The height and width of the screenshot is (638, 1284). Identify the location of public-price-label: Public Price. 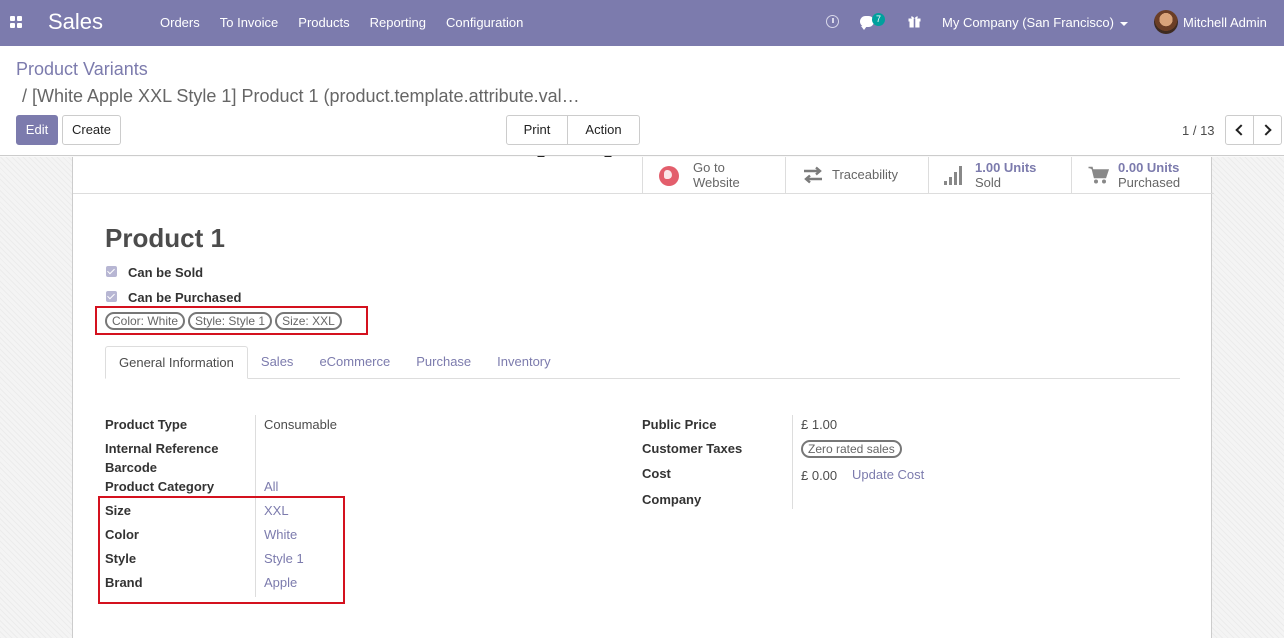
(679, 424).